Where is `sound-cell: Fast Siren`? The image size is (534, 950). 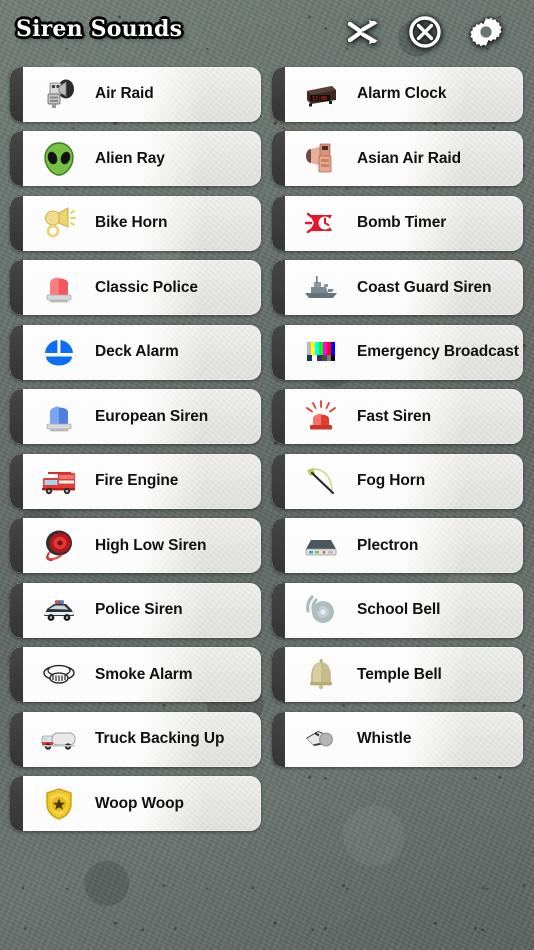
sound-cell: Fast Siren is located at coordinates (400, 417).